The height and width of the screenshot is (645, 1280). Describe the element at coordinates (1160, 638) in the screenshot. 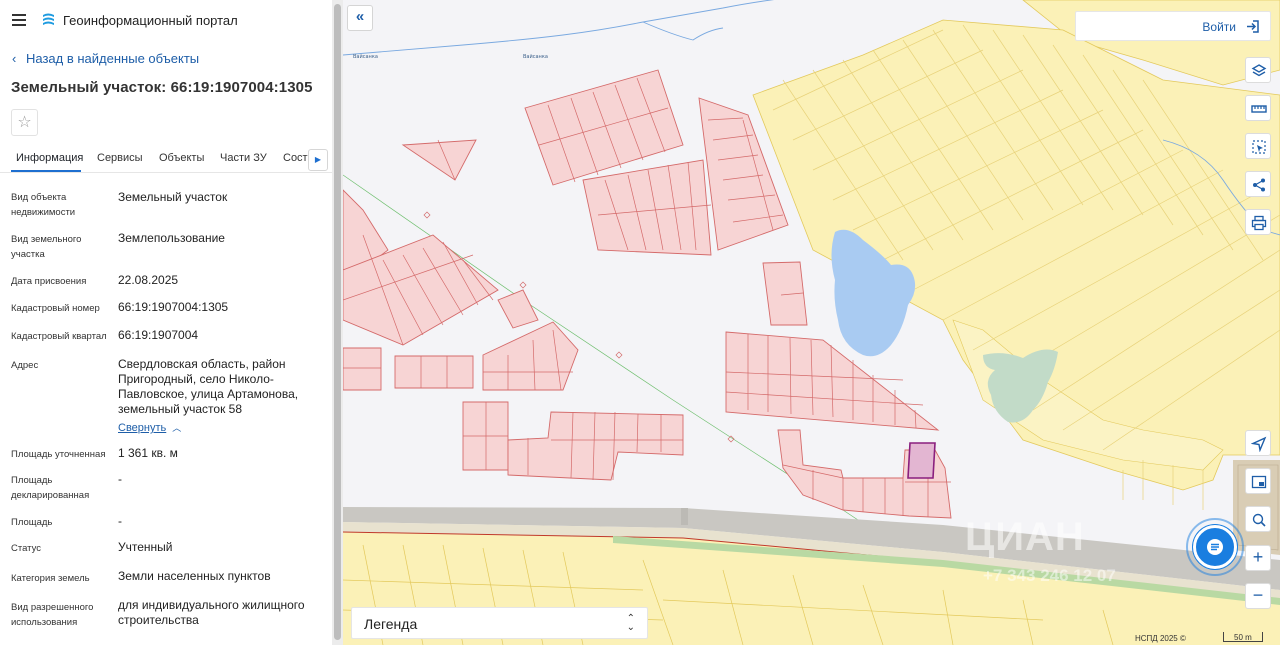

I see `map-copyright: НСПД 2025 ©` at that location.